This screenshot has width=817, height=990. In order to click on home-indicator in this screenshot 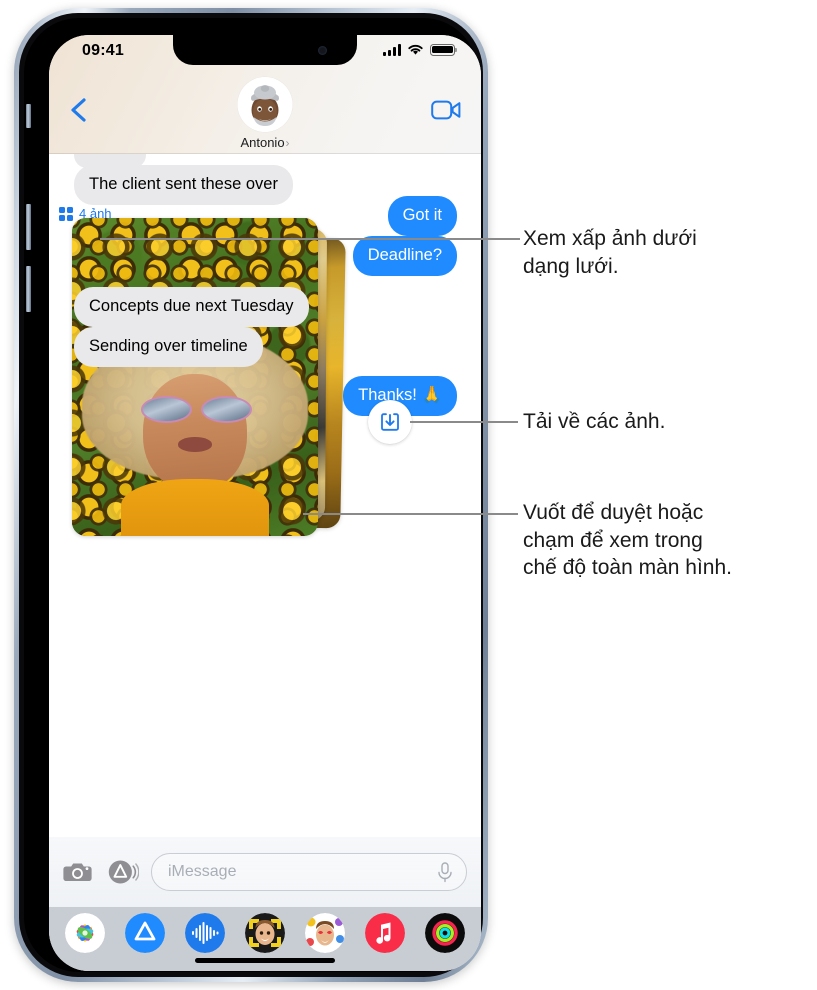, I will do `click(265, 960)`.